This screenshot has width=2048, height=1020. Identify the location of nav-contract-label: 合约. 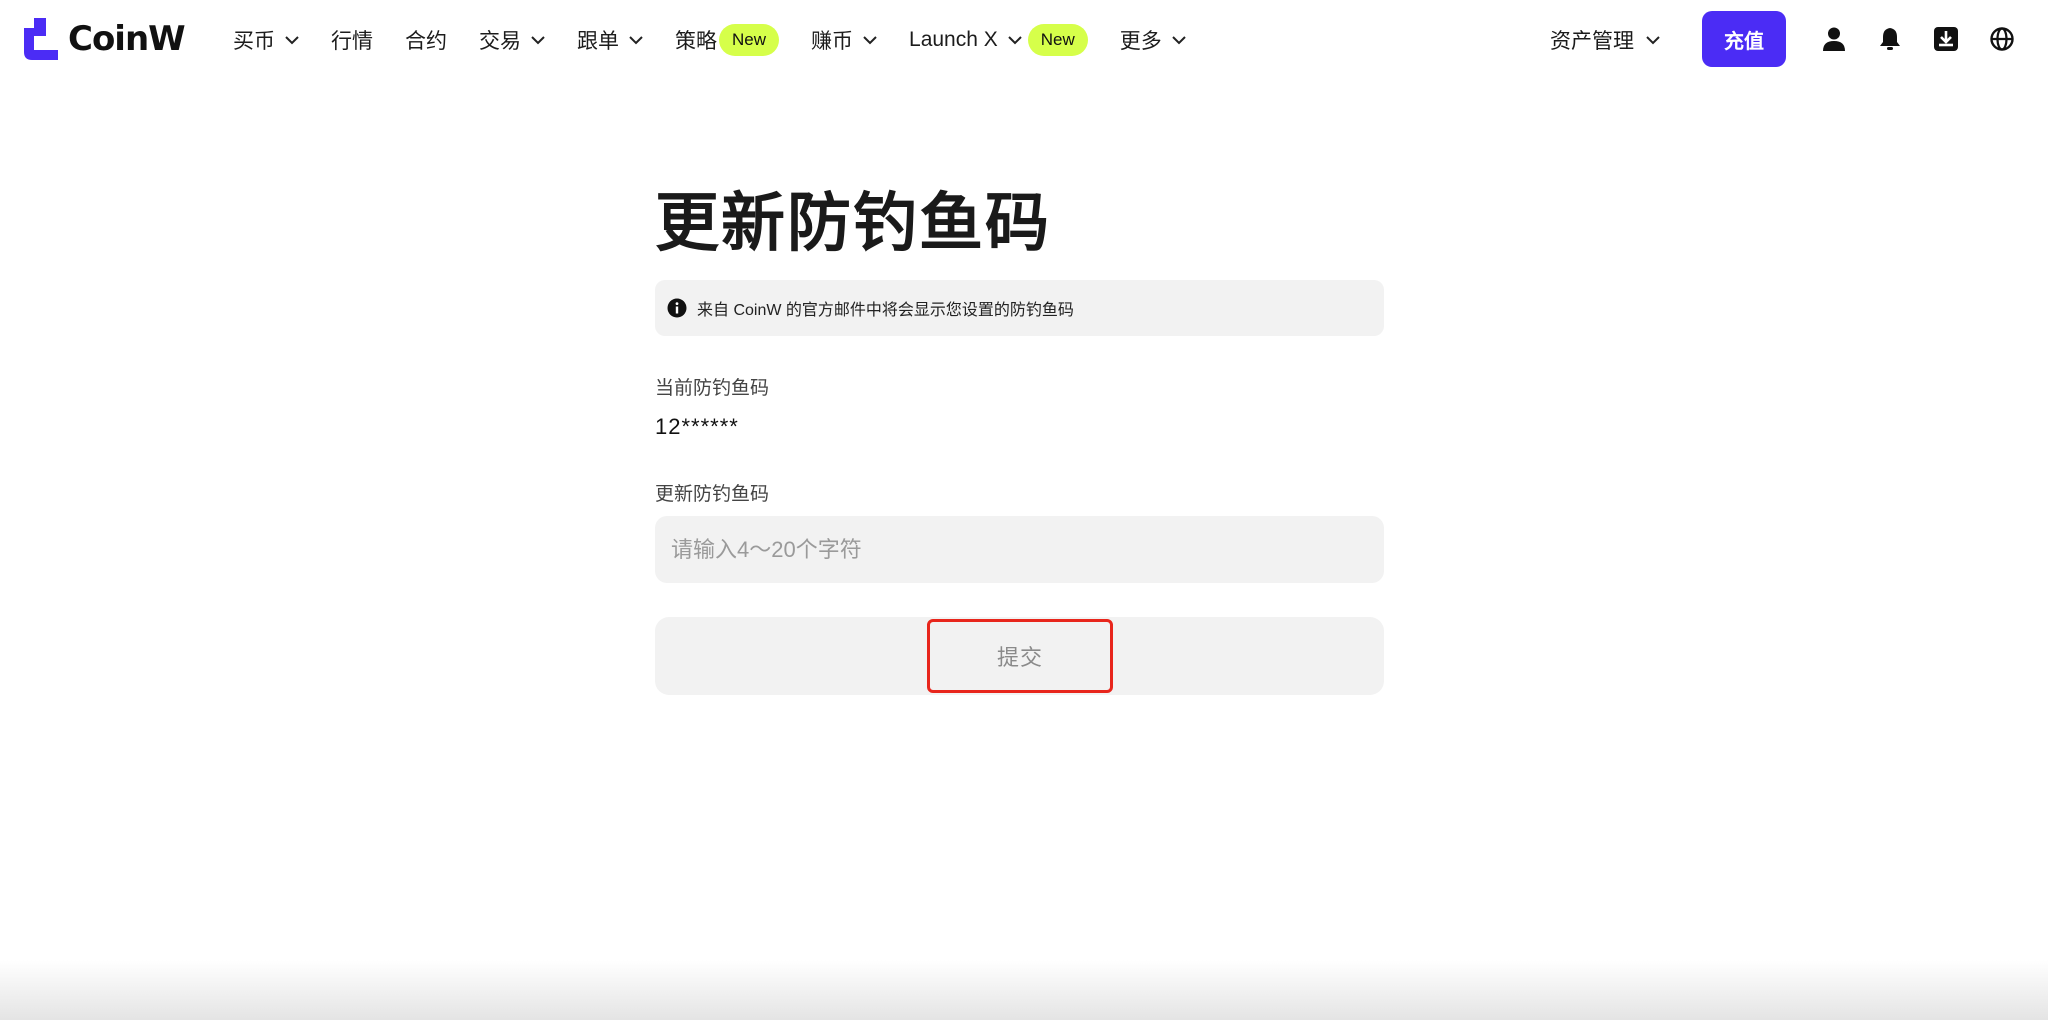
(426, 41).